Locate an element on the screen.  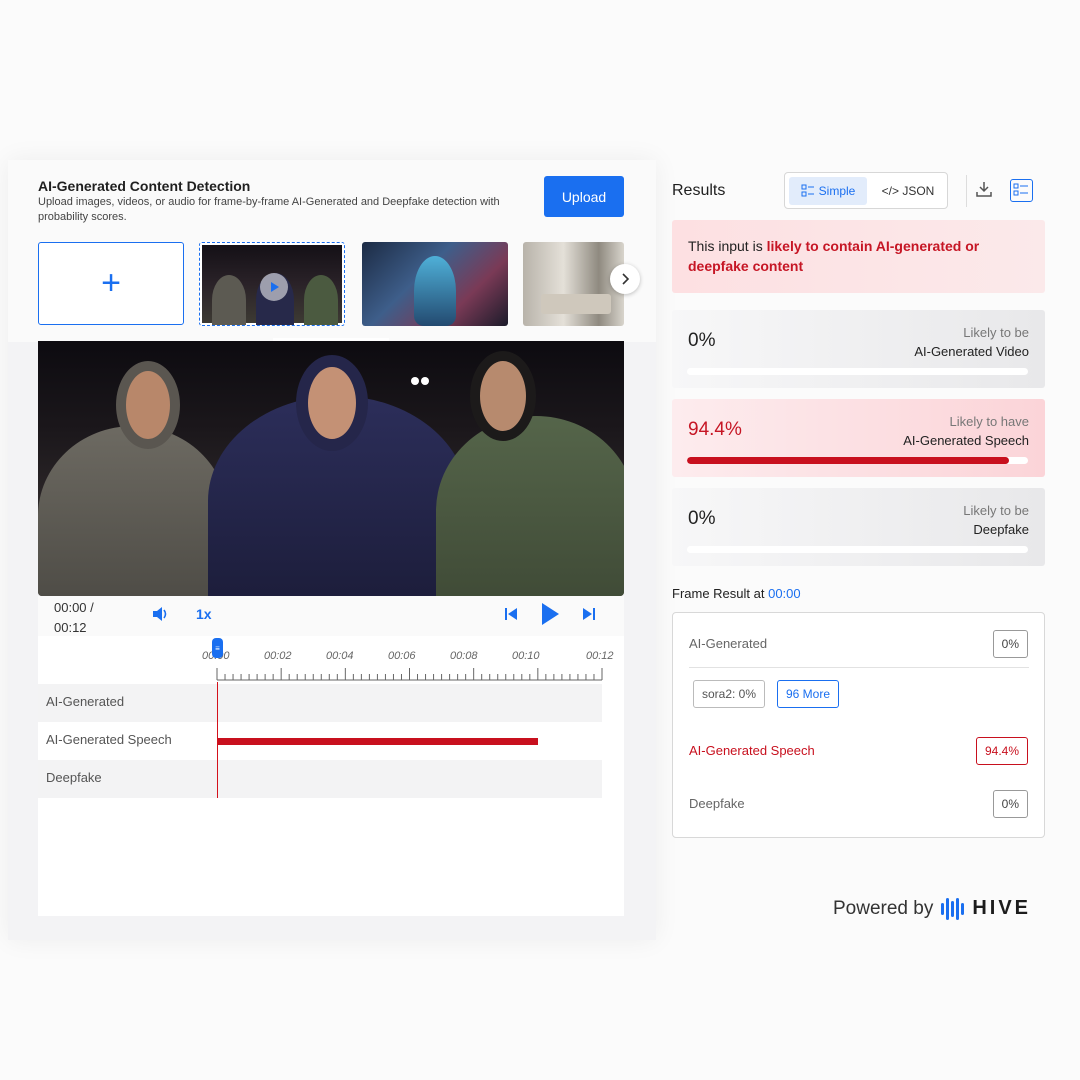
result-card-deepfake: 0% Likely to be Deepfake is located at coordinates (858, 527).